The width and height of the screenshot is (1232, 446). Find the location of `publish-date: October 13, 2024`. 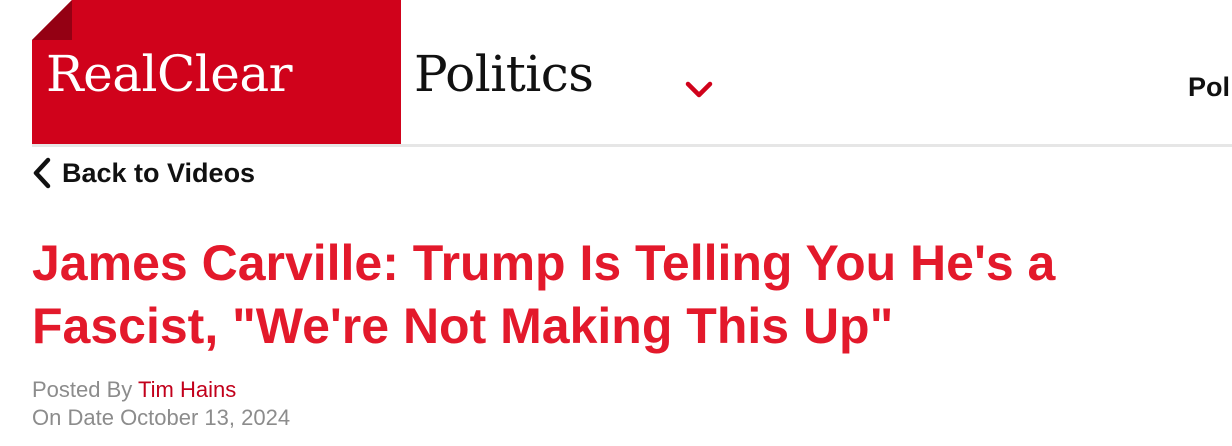

publish-date: October 13, 2024 is located at coordinates (205, 417).